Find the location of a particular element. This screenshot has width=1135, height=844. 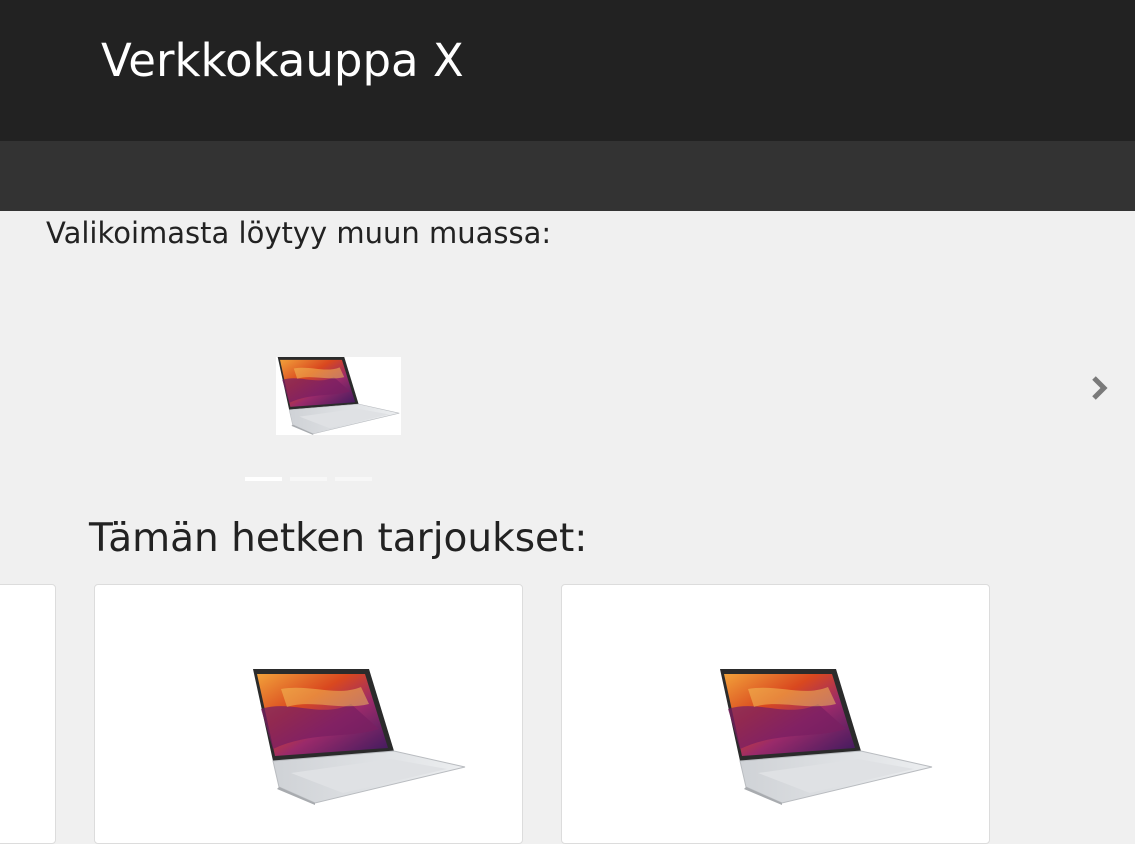

offers-heading: Tämän hetken tarjoukset: is located at coordinates (338, 538).